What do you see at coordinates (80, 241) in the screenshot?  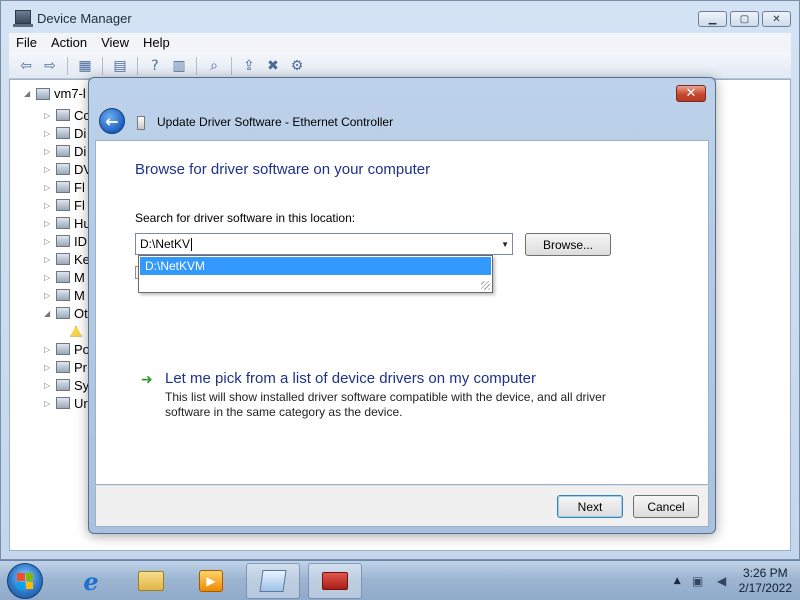 I see `tree-item-label: ID` at bounding box center [80, 241].